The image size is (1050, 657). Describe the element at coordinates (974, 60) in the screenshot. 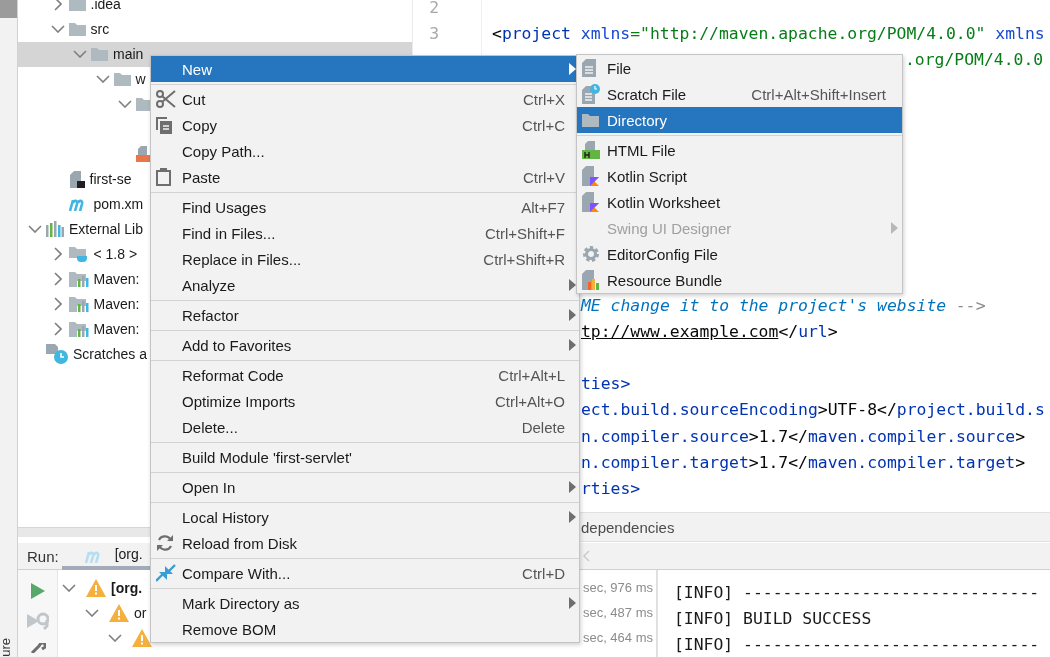

I see `code-line: .org/POM/4.0.0` at that location.